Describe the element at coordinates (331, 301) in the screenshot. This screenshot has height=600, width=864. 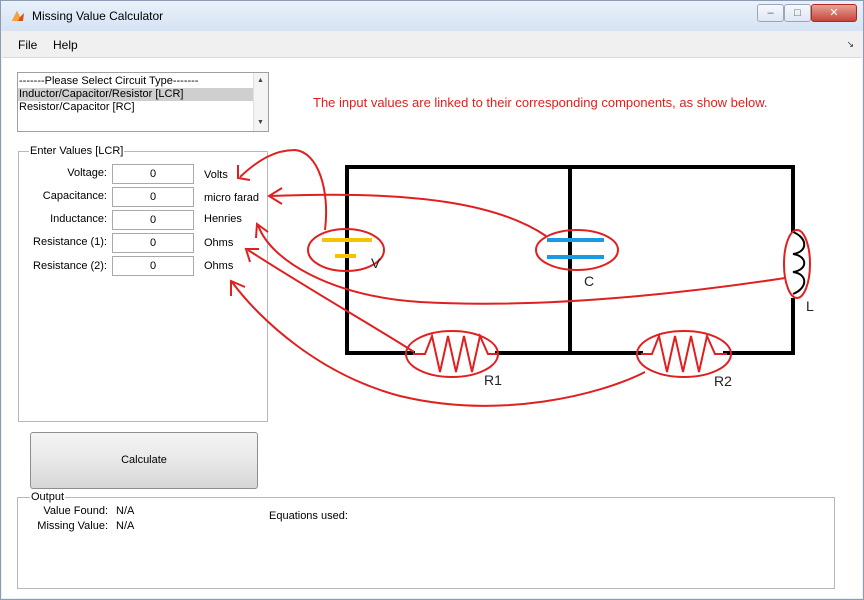
I see `arrow-resistance1` at that location.